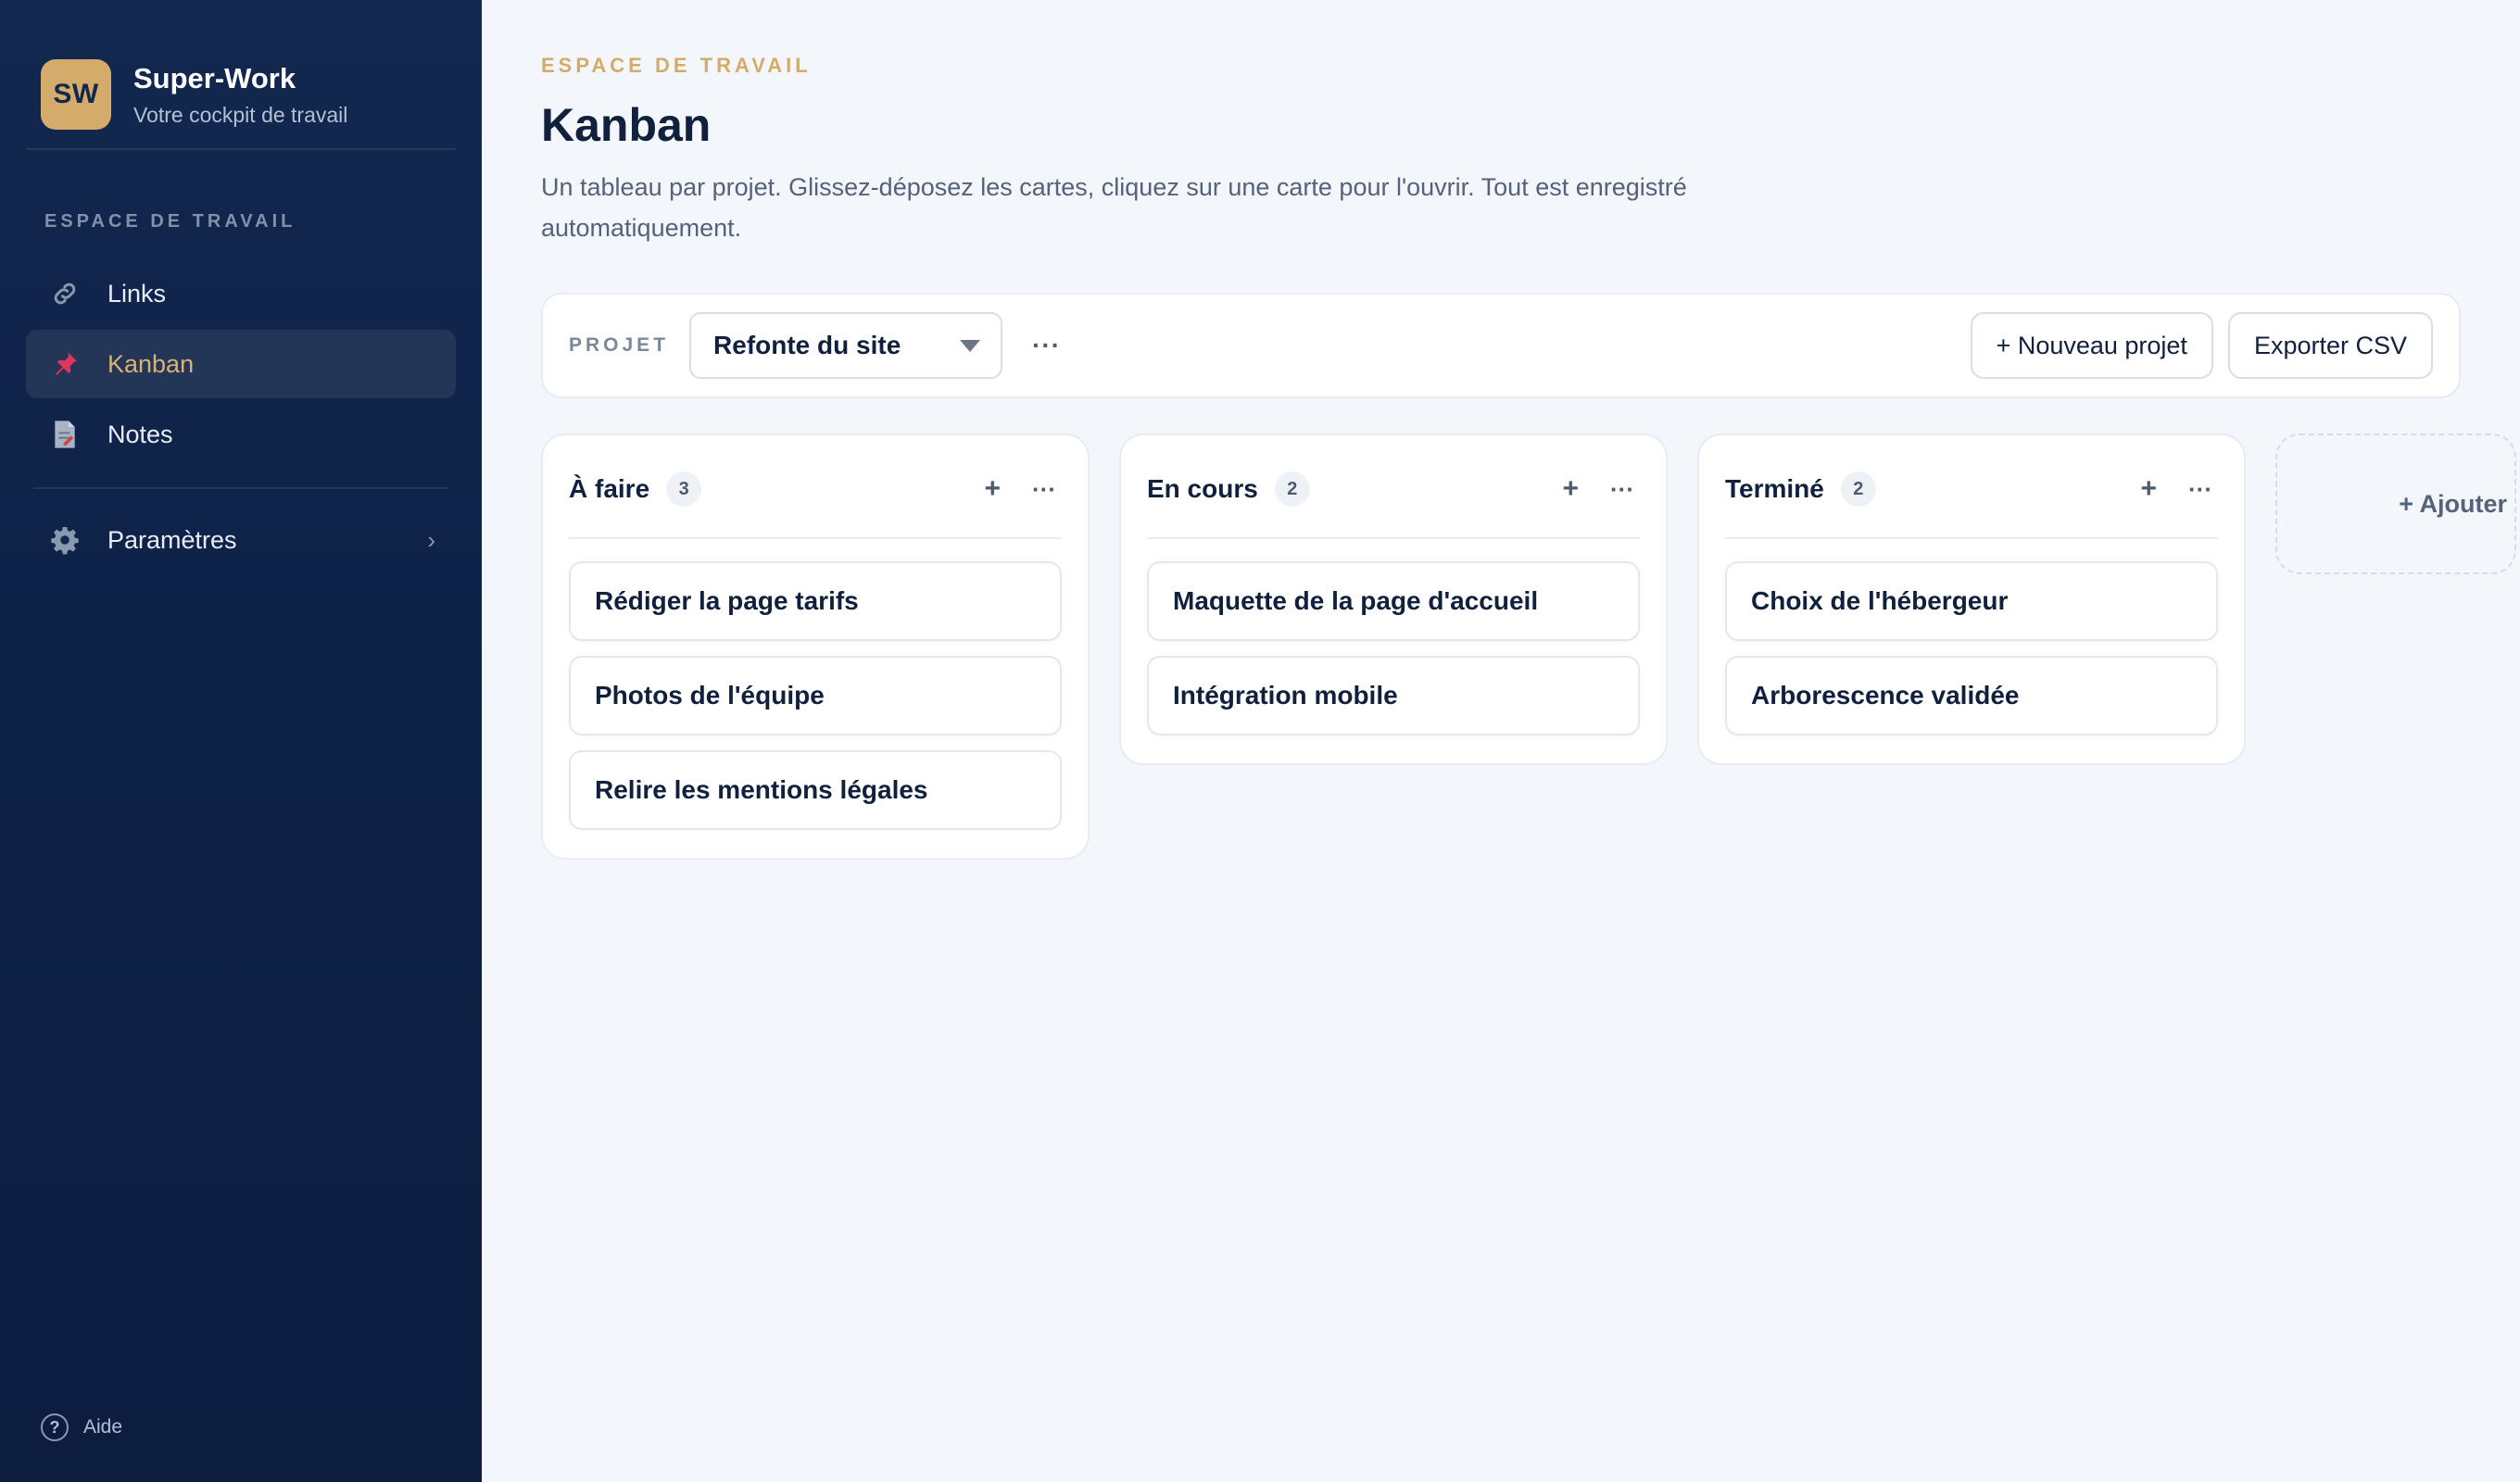 This screenshot has width=2520, height=1482. Describe the element at coordinates (2330, 345) in the screenshot. I see `export-csv-button: Exporter CSV` at that location.